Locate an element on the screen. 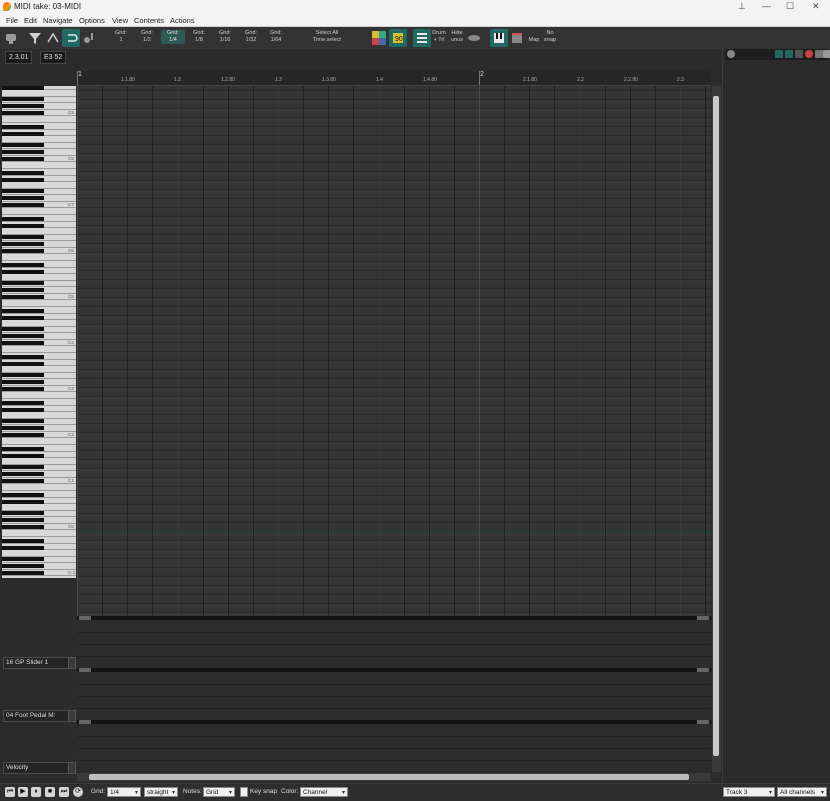  grid-1-32-button: Grid: 1/32 is located at coordinates (251, 37).